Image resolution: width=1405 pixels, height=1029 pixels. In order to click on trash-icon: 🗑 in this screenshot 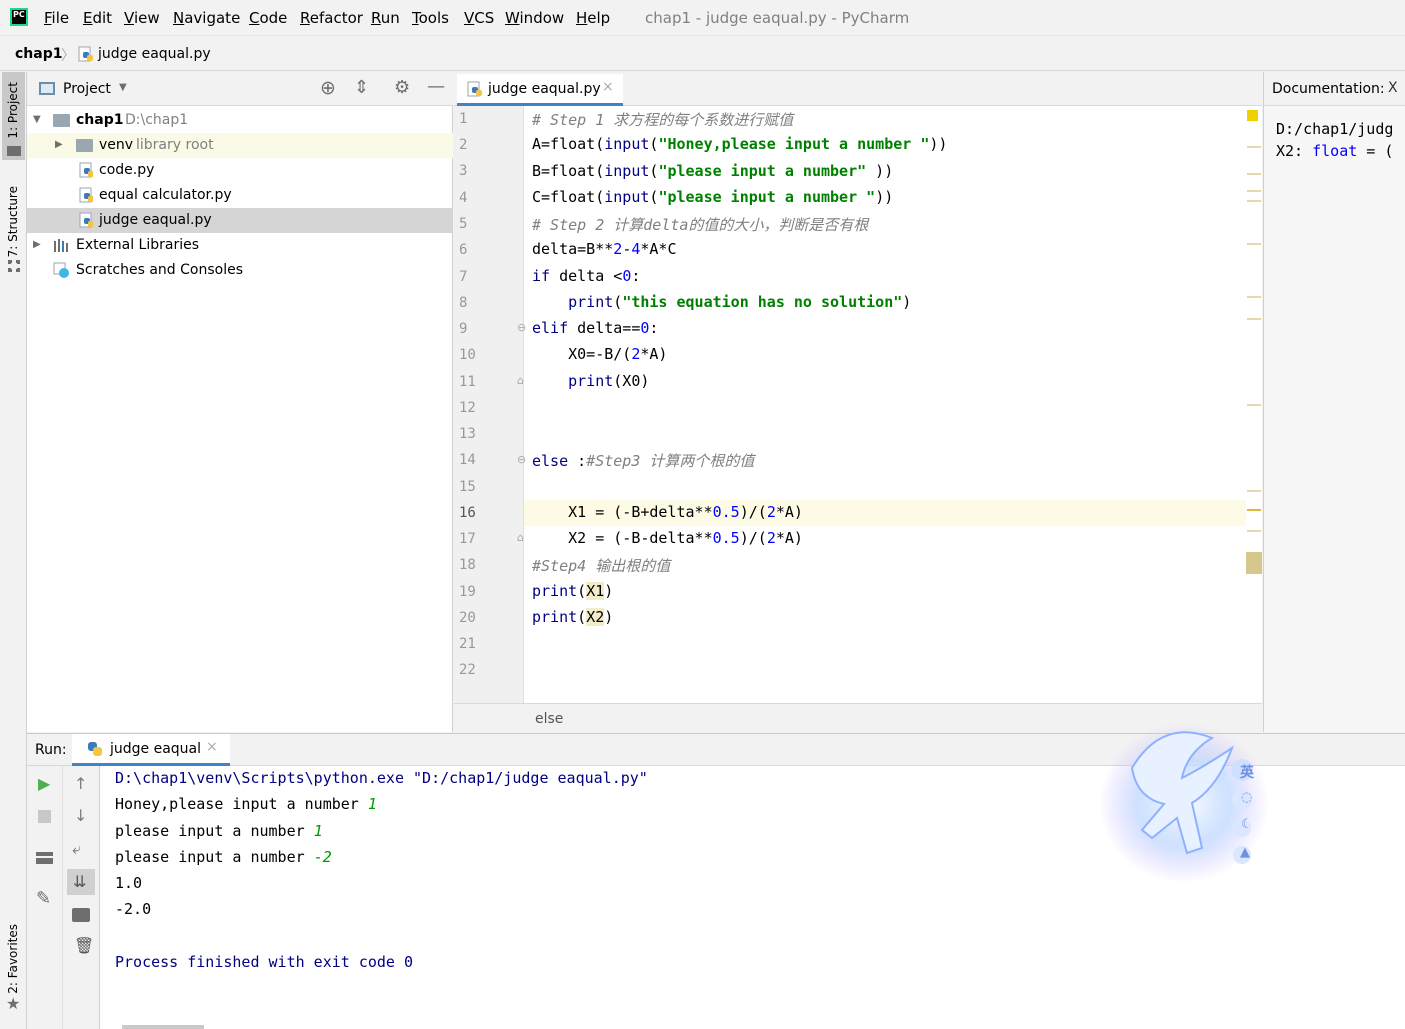, I will do `click(84, 945)`.